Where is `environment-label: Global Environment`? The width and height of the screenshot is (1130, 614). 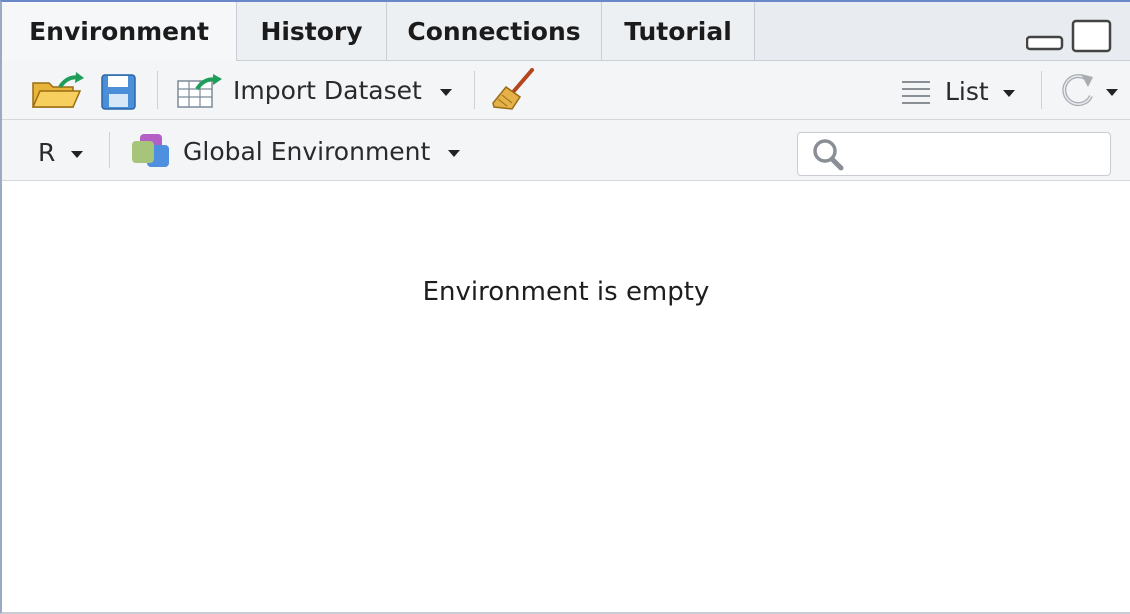
environment-label: Global Environment is located at coordinates (307, 151).